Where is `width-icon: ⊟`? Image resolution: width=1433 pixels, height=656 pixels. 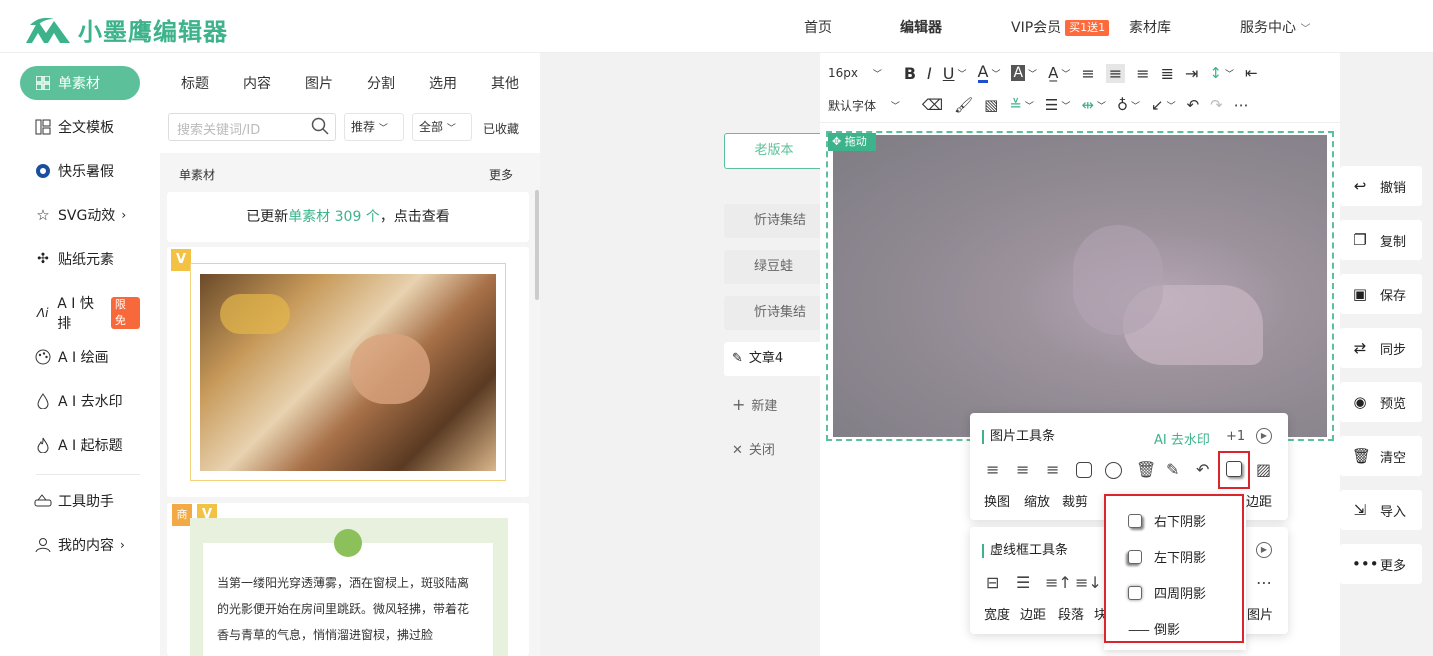
width-icon: ⊟ is located at coordinates (992, 582).